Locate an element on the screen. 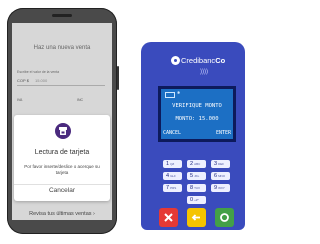 The width and height of the screenshot is (320, 244). amount-label: Escribe el valor de la venta is located at coordinates (38, 72).